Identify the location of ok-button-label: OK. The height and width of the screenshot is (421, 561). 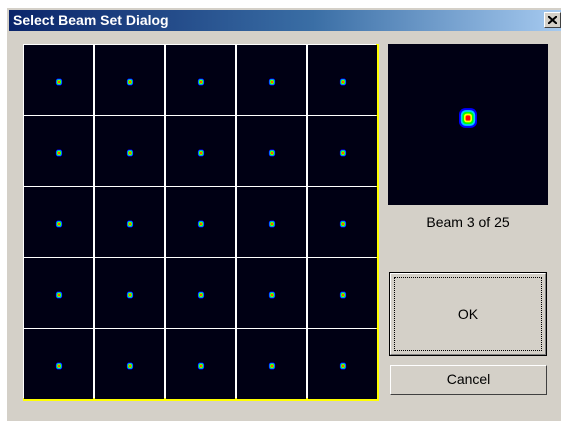
(468, 314).